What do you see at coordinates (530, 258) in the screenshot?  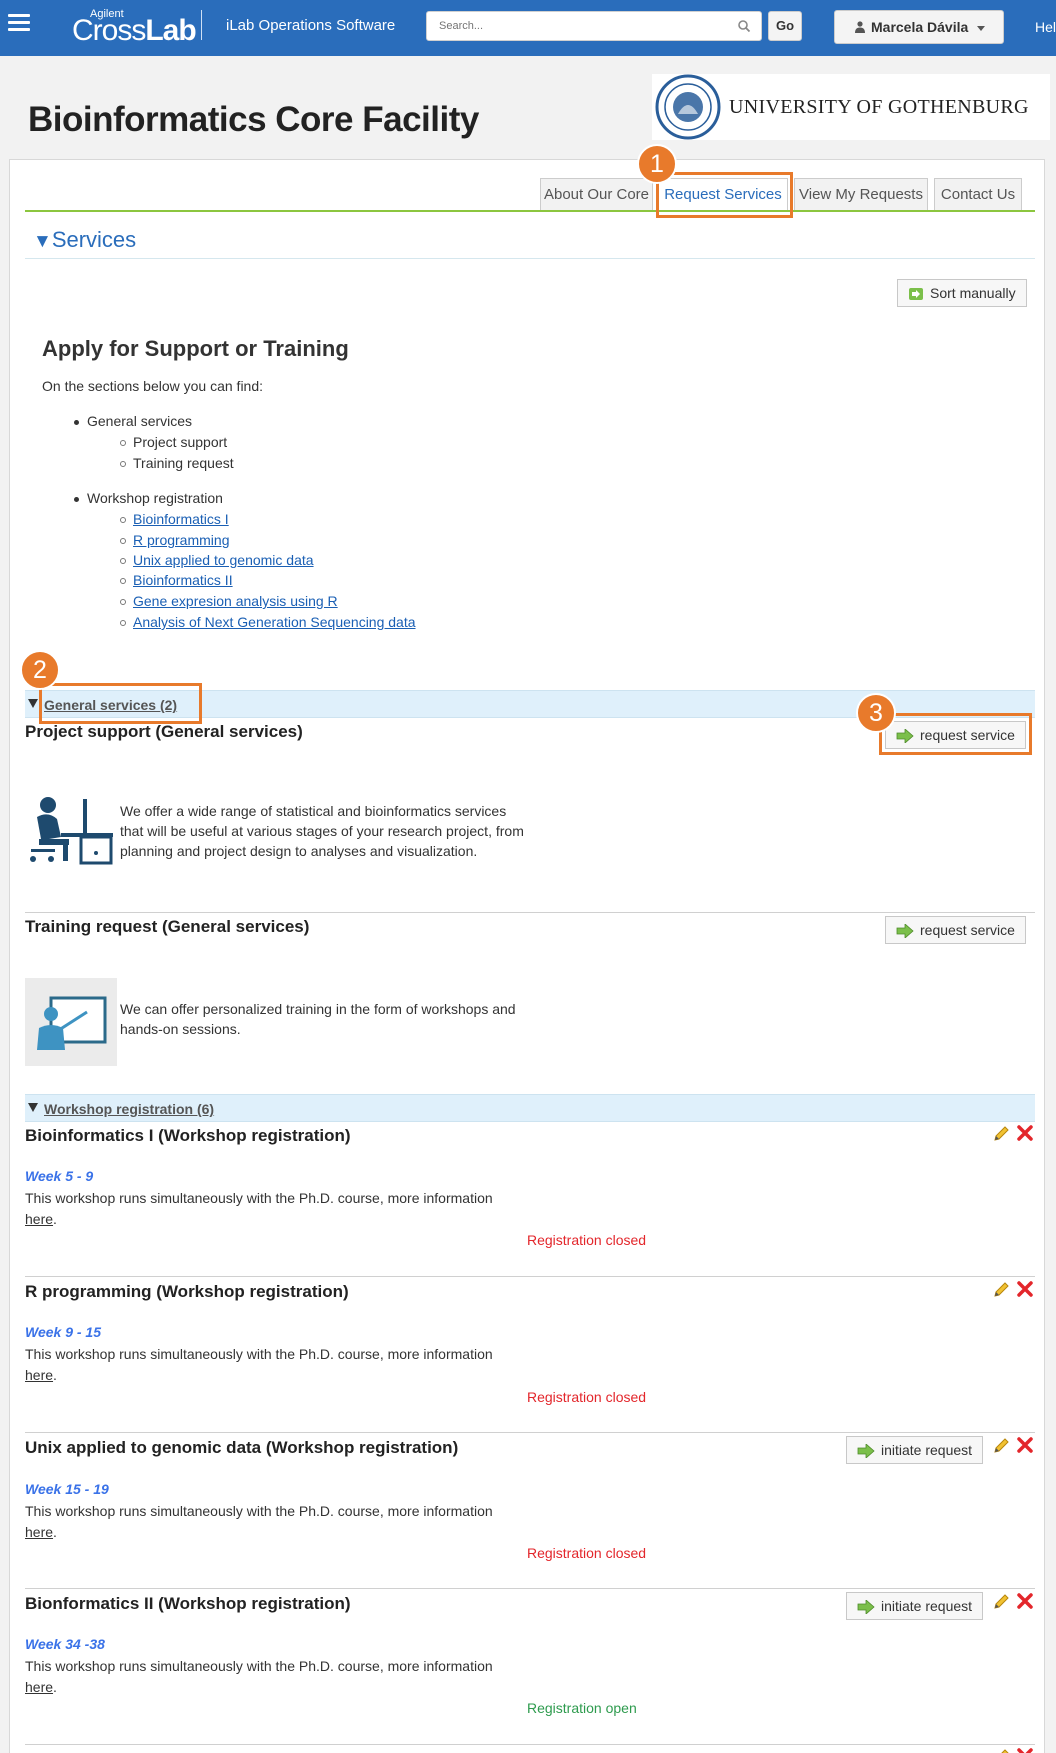 I see `services-divider` at bounding box center [530, 258].